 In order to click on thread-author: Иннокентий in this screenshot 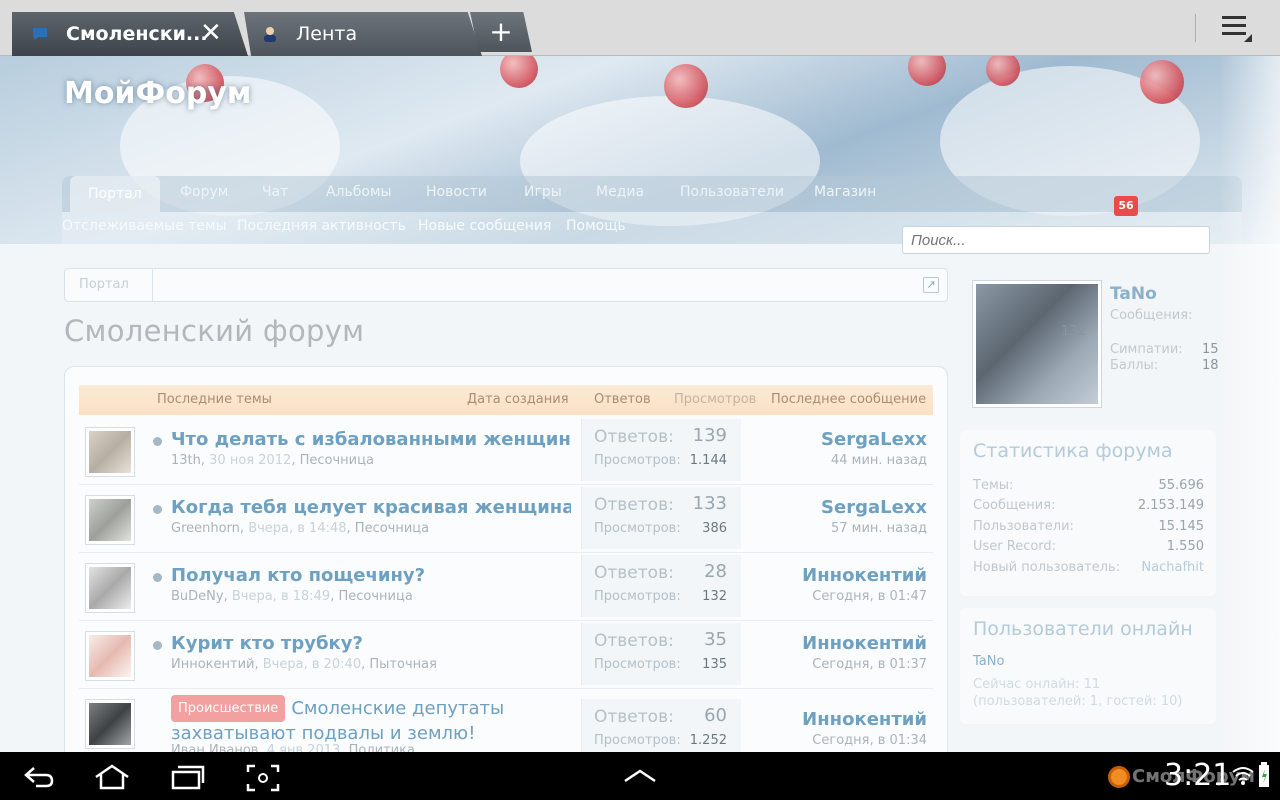, I will do `click(213, 664)`.